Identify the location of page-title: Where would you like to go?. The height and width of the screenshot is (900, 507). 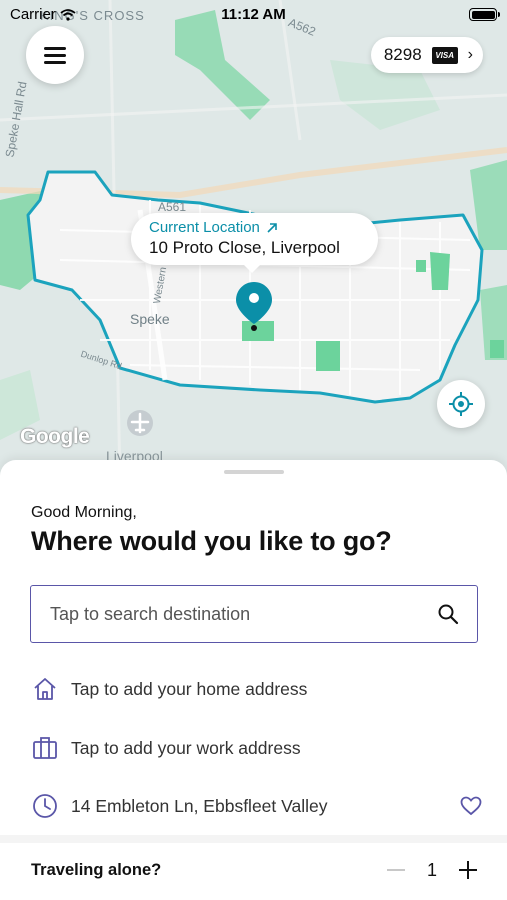
(211, 541).